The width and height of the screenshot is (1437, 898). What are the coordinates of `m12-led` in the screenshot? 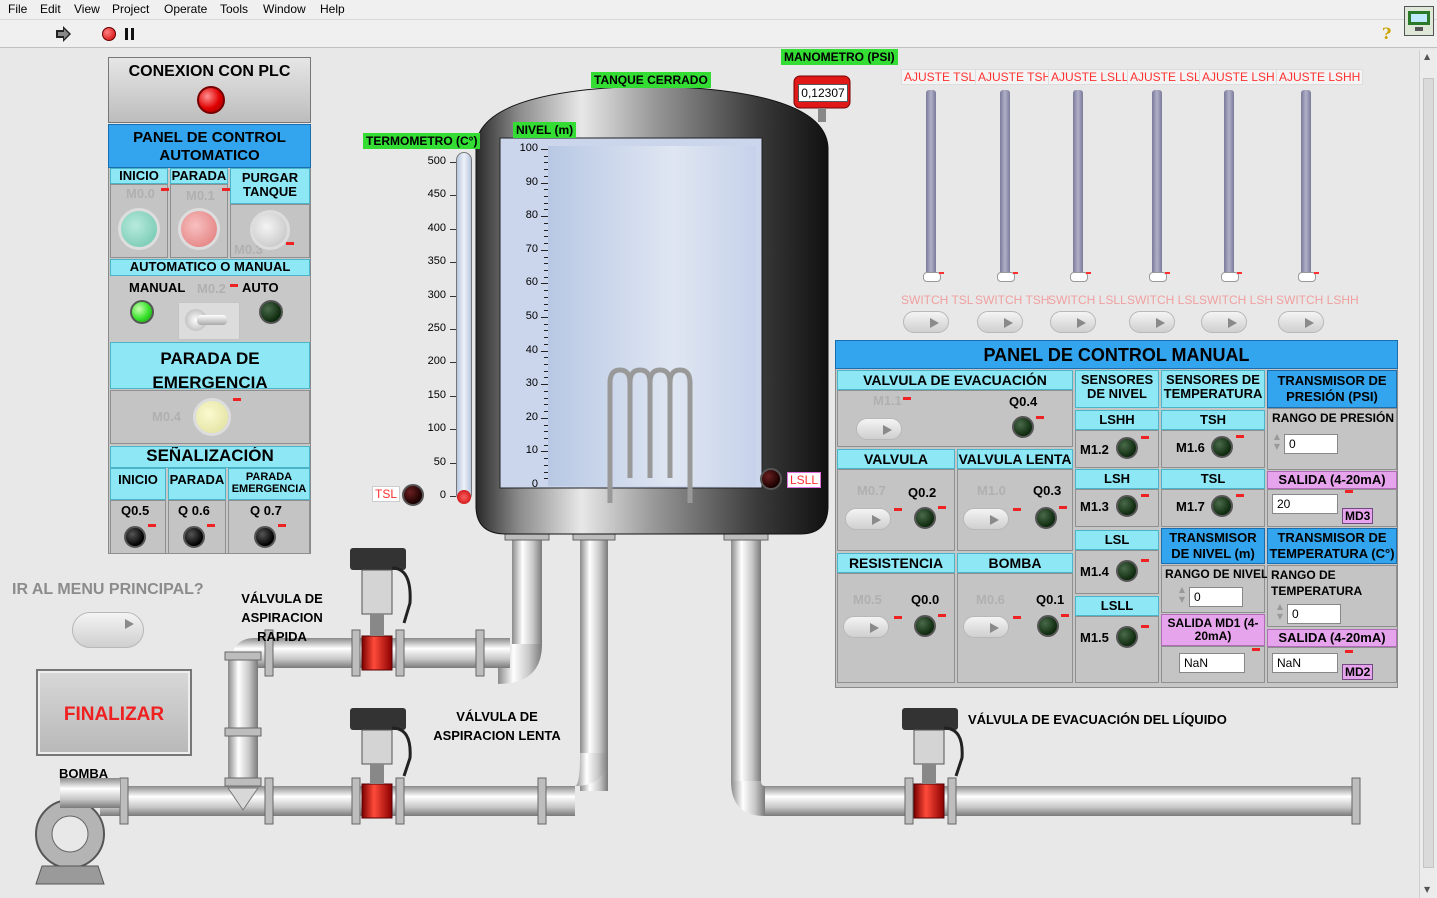 It's located at (1127, 448).